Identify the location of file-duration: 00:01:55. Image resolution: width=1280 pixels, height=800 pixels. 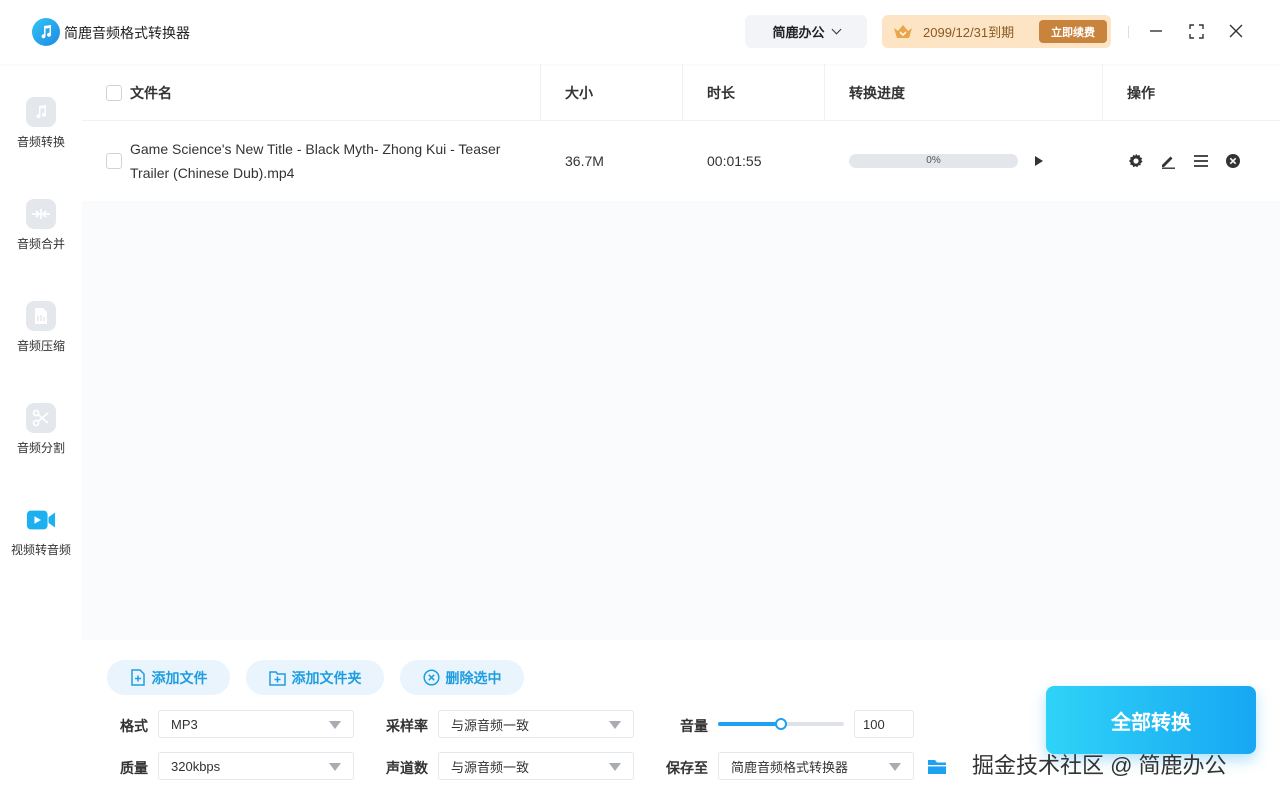
(734, 161).